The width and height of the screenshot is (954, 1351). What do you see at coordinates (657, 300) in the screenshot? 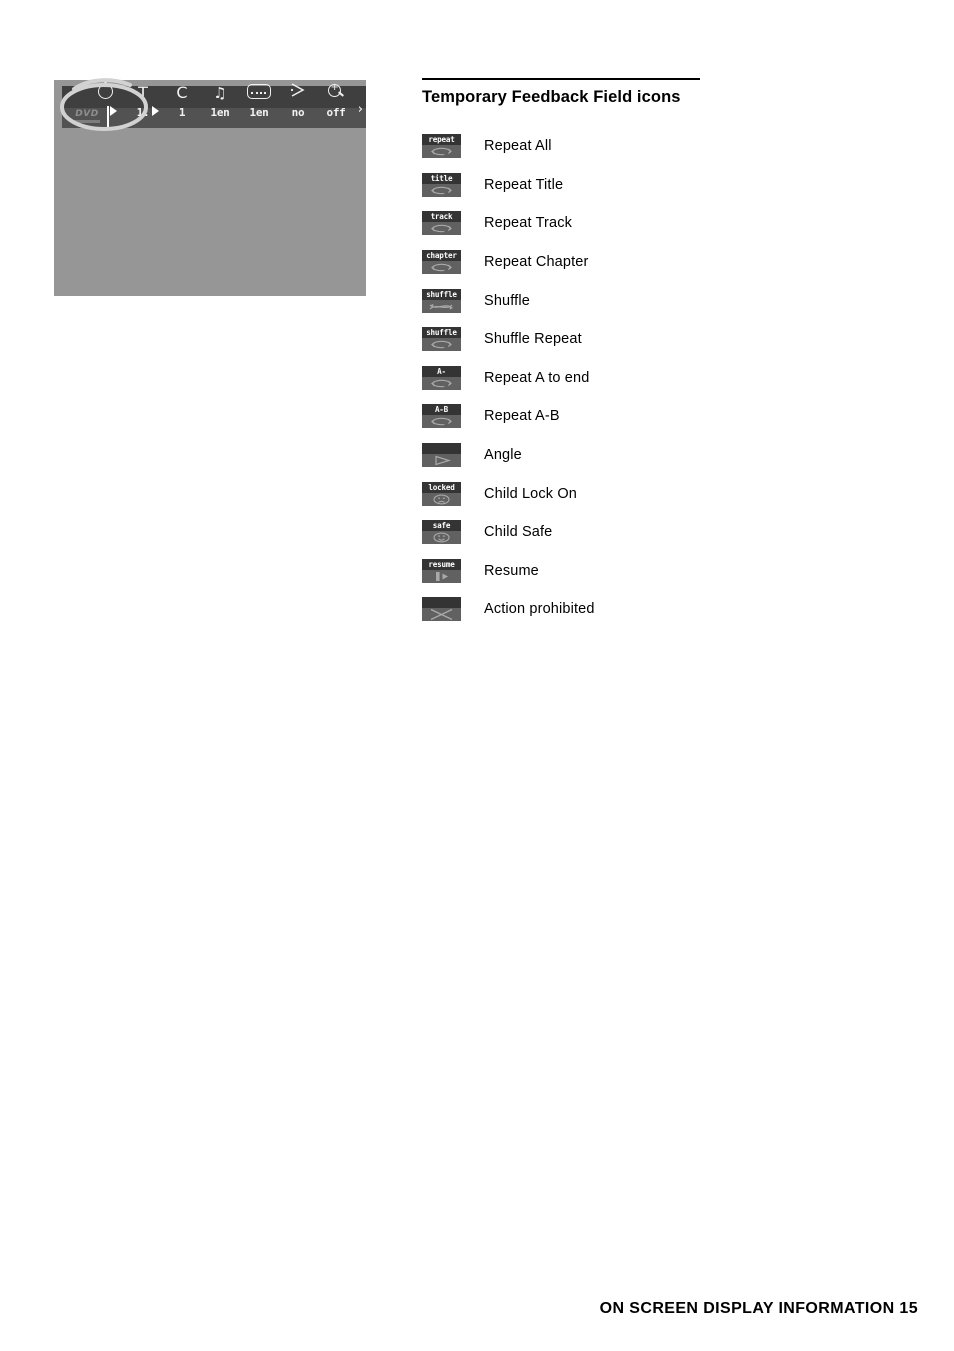
I see `feedback-icon-row: shuffle Shuffle` at bounding box center [657, 300].